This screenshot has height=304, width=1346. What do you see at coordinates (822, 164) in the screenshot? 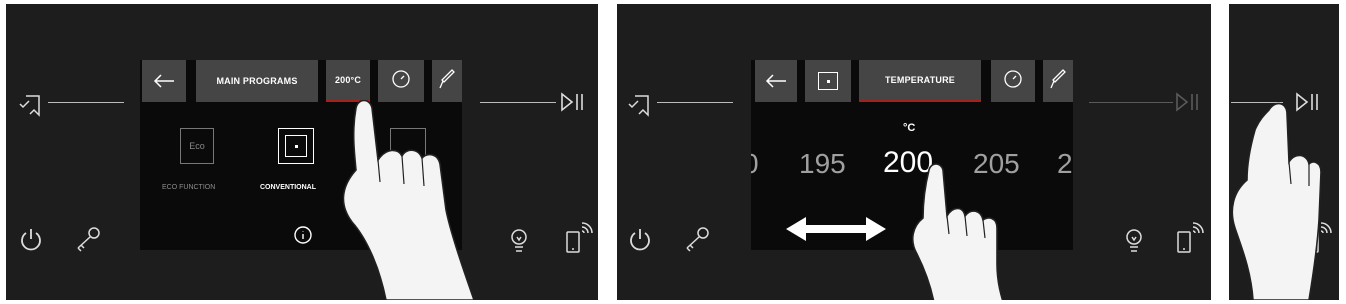
I see `temperature-value: 195` at bounding box center [822, 164].